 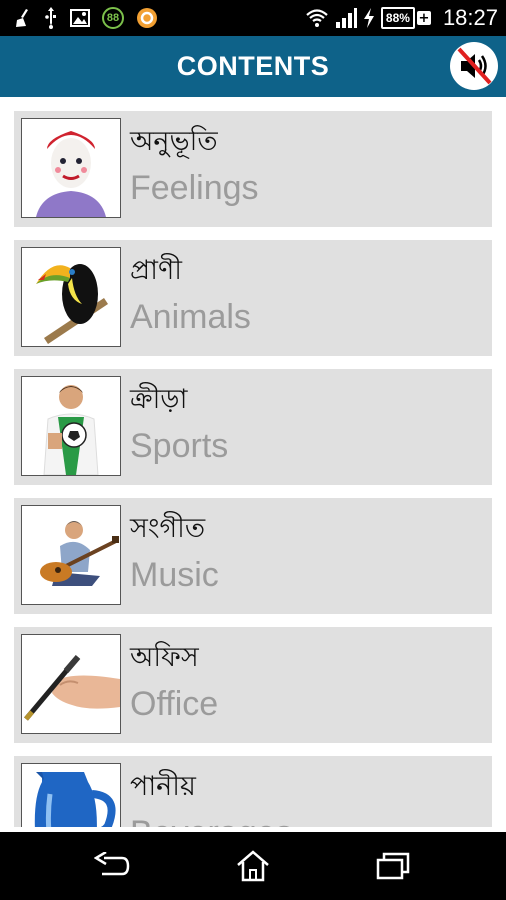 I want to click on orange-app-icon, so click(x=147, y=18).